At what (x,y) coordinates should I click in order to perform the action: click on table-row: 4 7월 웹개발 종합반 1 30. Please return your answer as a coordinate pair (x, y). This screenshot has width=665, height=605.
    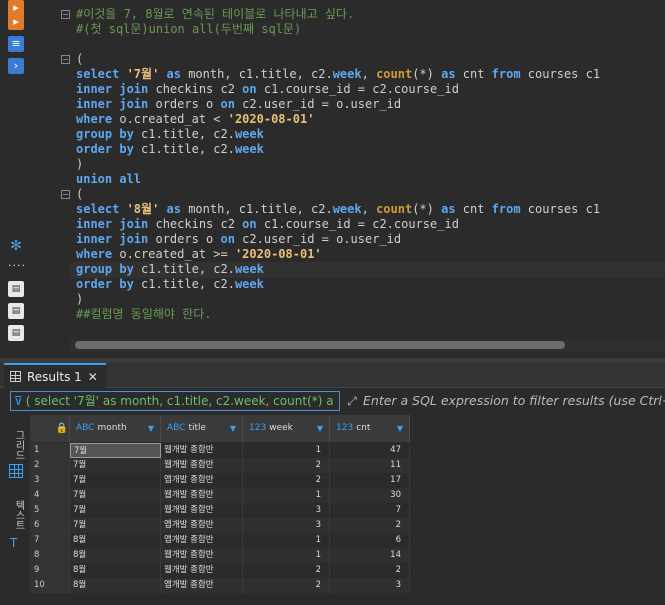
    Looking at the image, I should click on (220, 495).